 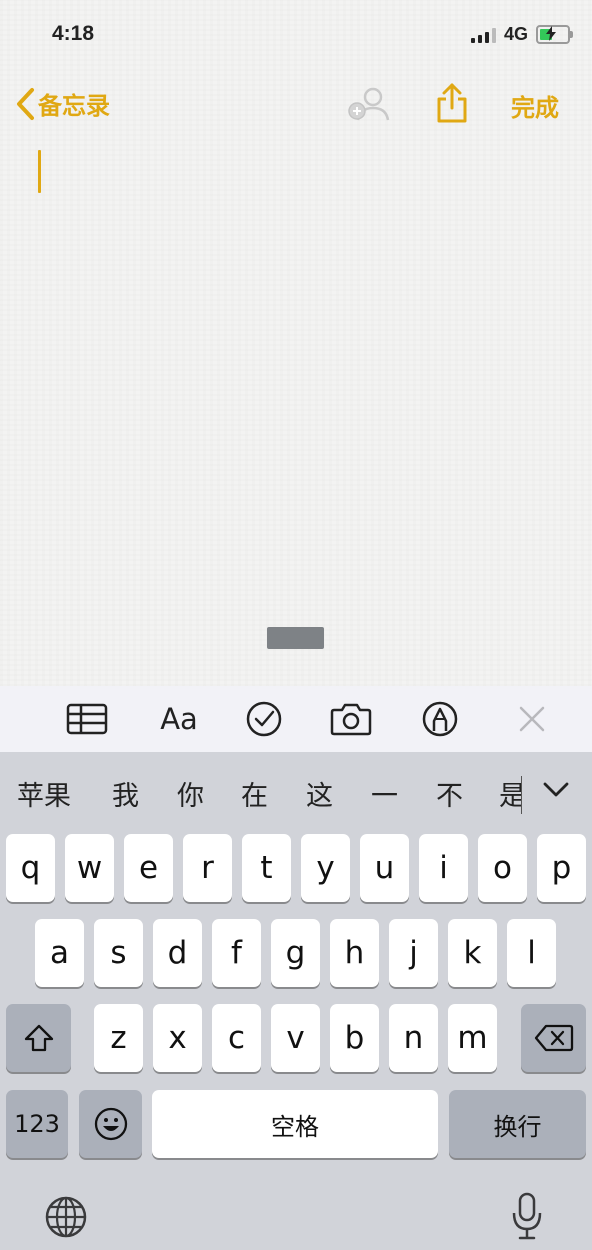 What do you see at coordinates (472, 1038) in the screenshot?
I see `key-m: m` at bounding box center [472, 1038].